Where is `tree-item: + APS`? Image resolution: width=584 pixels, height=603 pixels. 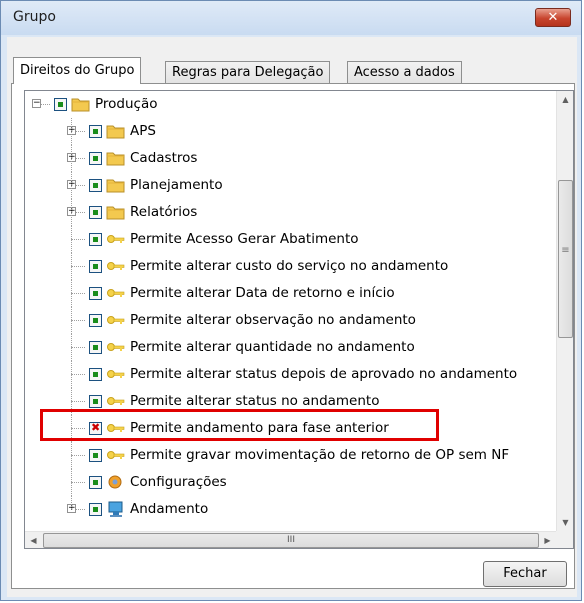 tree-item: + APS is located at coordinates (290, 131).